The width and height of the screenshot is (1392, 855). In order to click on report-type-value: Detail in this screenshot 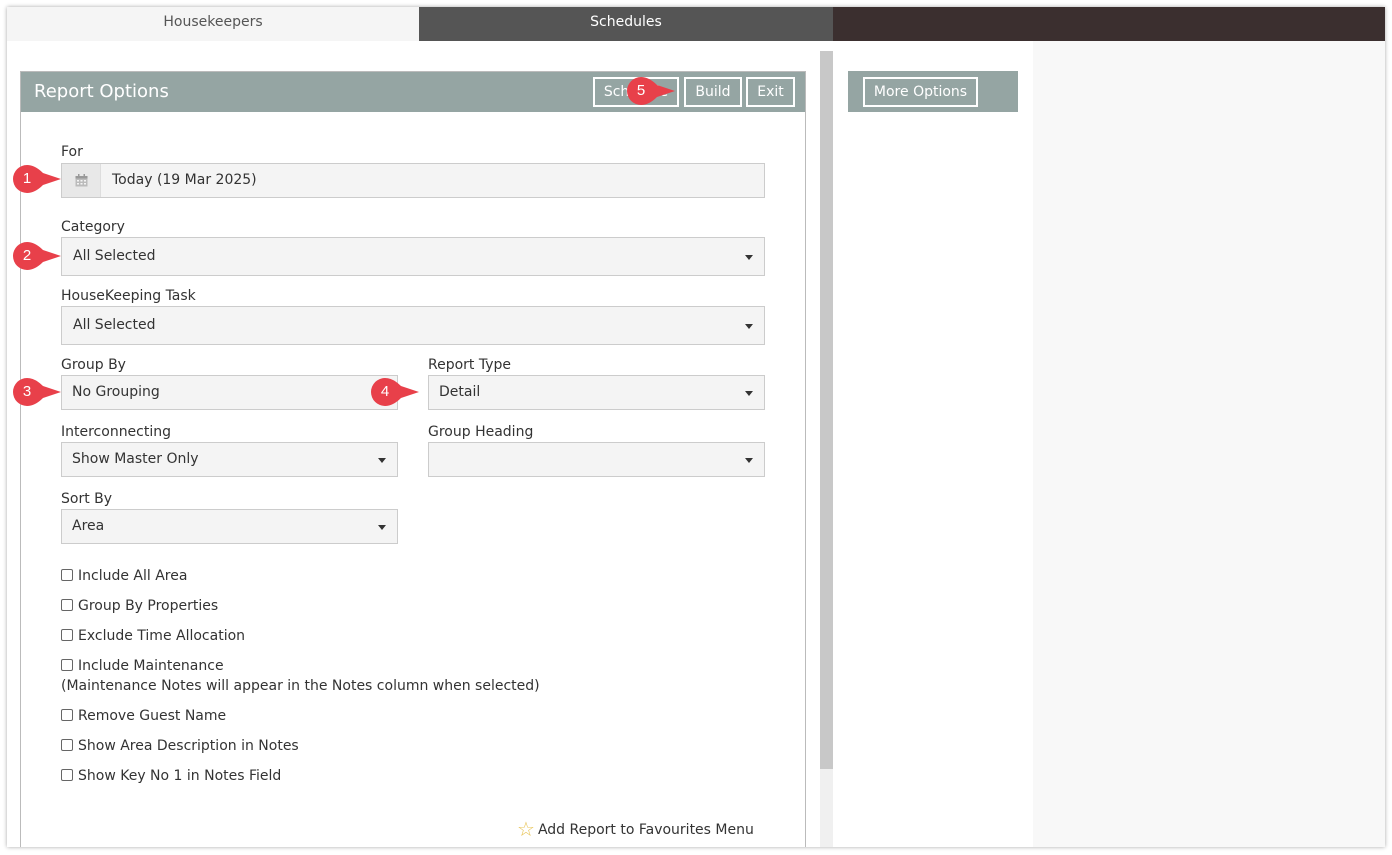, I will do `click(460, 392)`.